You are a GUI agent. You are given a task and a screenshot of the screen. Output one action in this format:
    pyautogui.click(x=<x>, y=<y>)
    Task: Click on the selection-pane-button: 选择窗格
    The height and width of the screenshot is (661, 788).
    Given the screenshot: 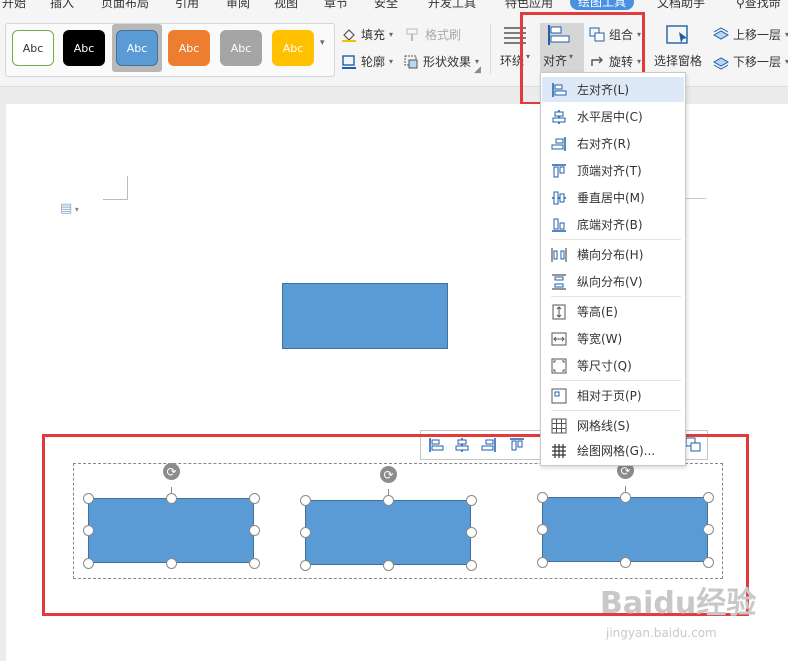 What is the action you would take?
    pyautogui.click(x=678, y=46)
    